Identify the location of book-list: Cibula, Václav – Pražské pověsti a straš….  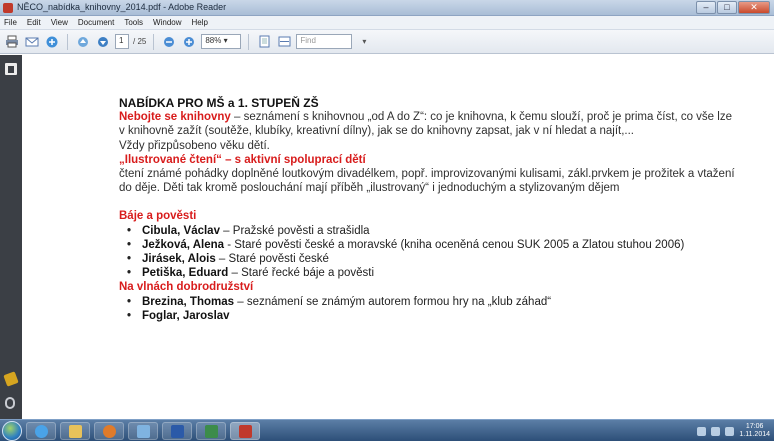
(432, 252).